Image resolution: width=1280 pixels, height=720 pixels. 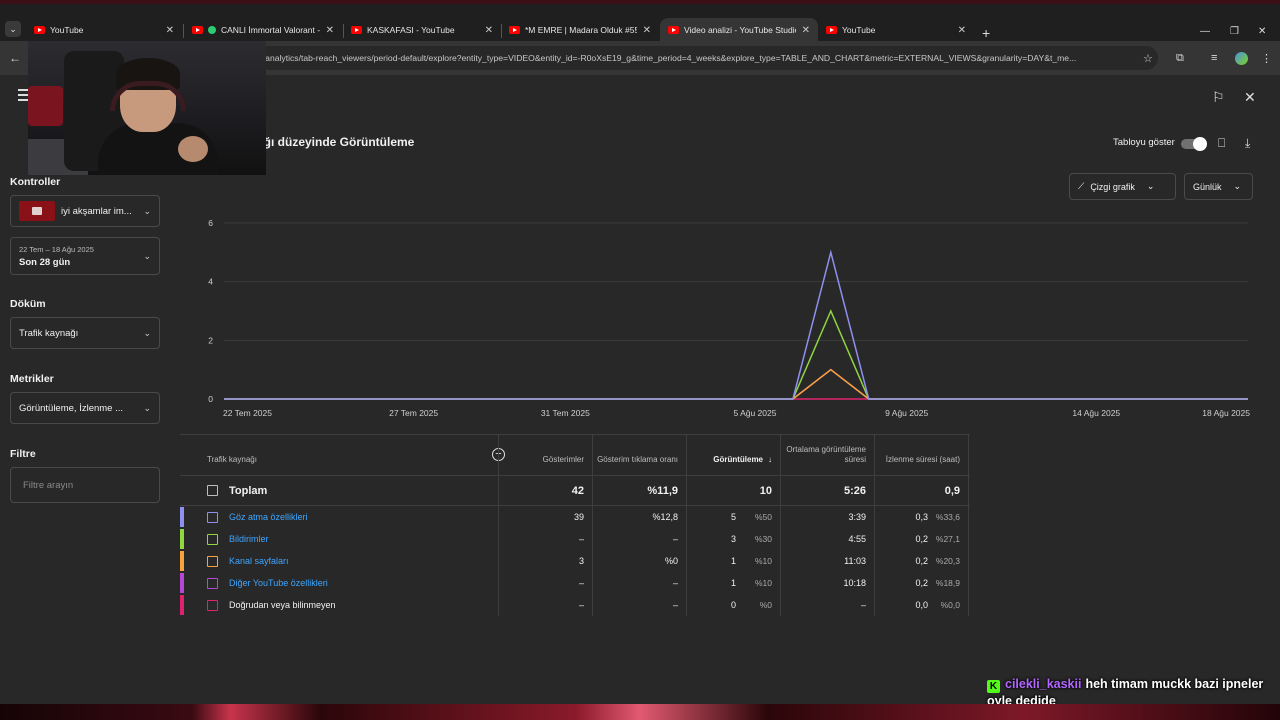 I want to click on new-tab-icon: +, so click(x=986, y=33).